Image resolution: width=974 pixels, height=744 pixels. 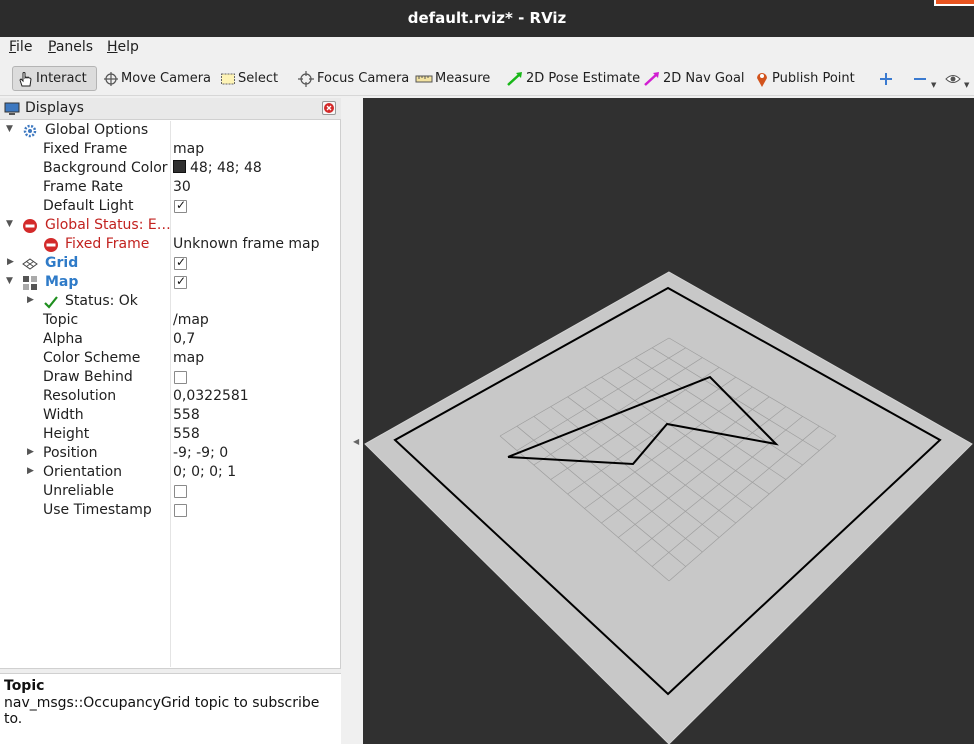 I want to click on interact-tool: Interact, so click(x=54, y=78).